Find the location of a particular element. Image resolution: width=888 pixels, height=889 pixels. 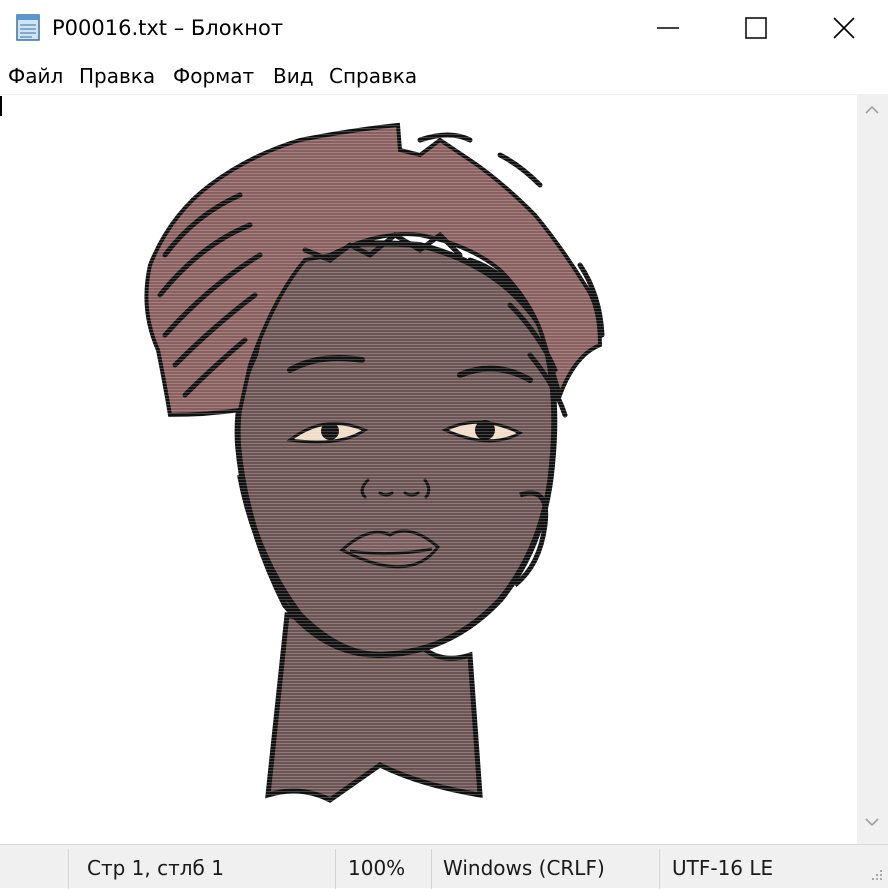

menu-edit: Правка is located at coordinates (117, 76).